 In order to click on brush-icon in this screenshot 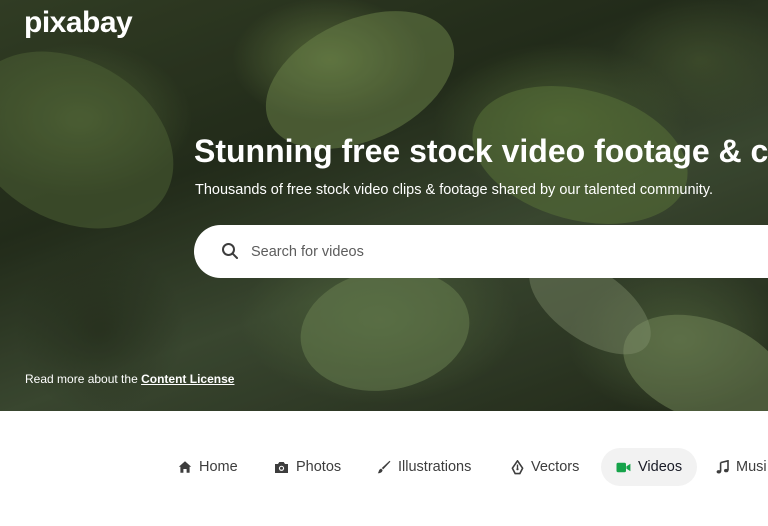, I will do `click(384, 467)`.